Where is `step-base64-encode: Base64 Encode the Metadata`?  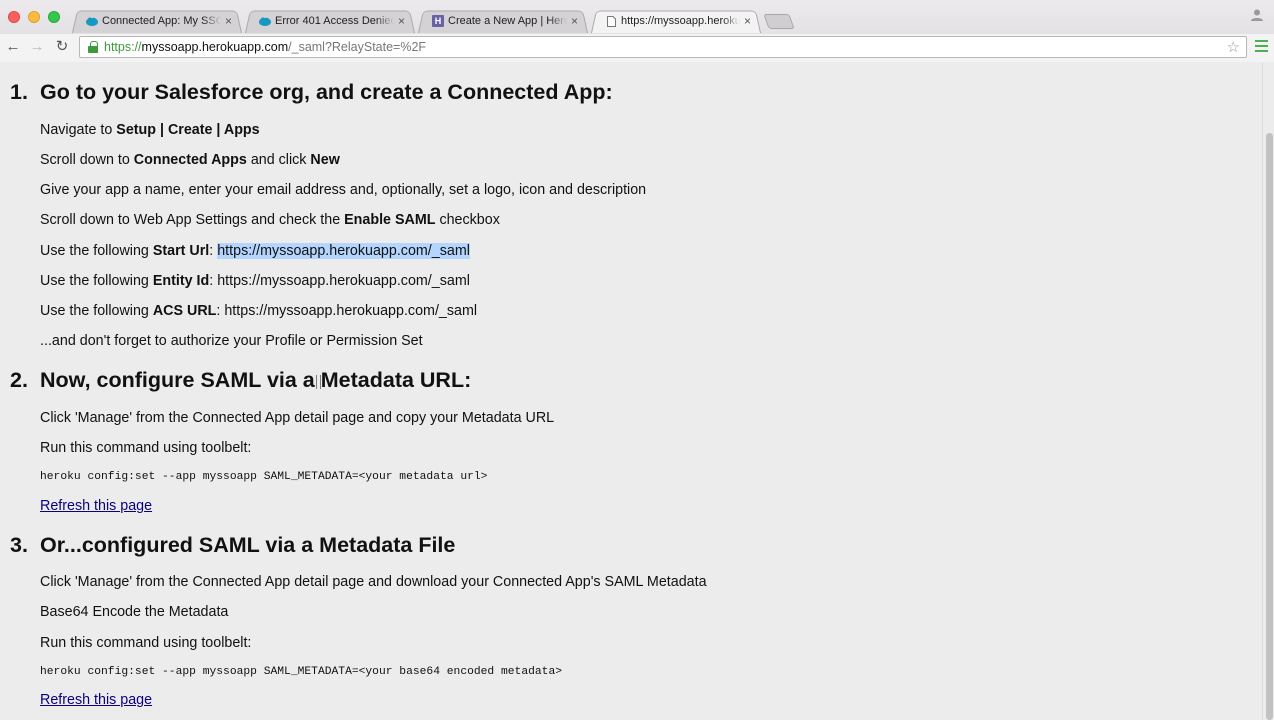 step-base64-encode: Base64 Encode the Metadata is located at coordinates (134, 612).